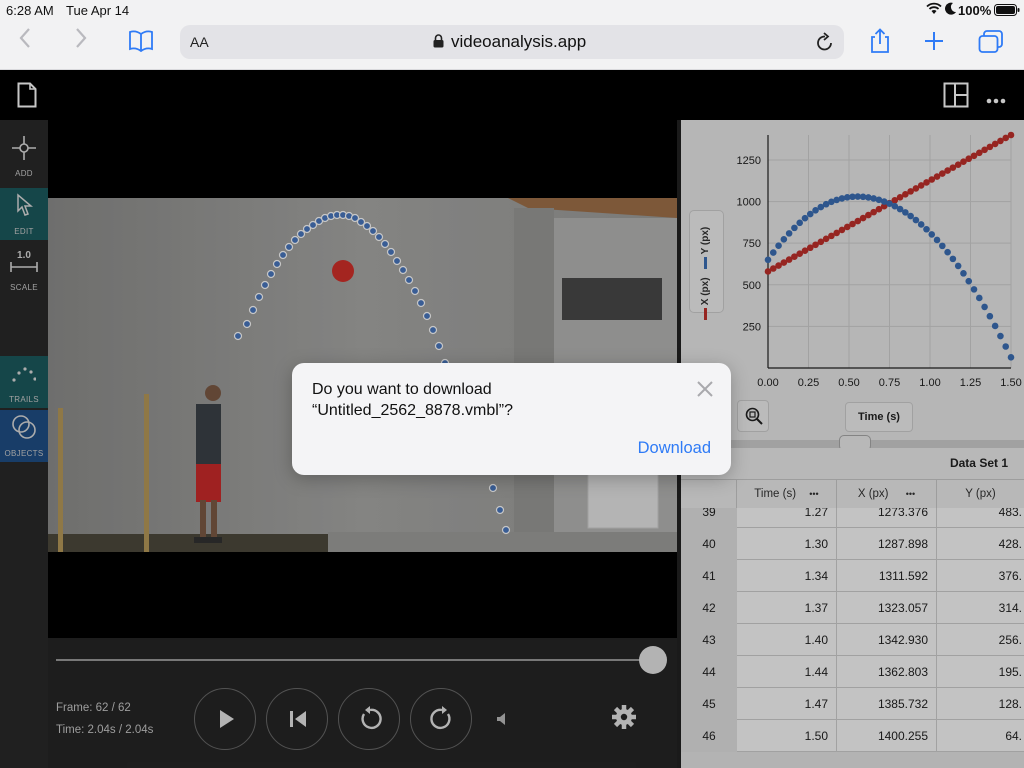 The height and width of the screenshot is (768, 1024). I want to click on lock-icon, so click(438, 43).